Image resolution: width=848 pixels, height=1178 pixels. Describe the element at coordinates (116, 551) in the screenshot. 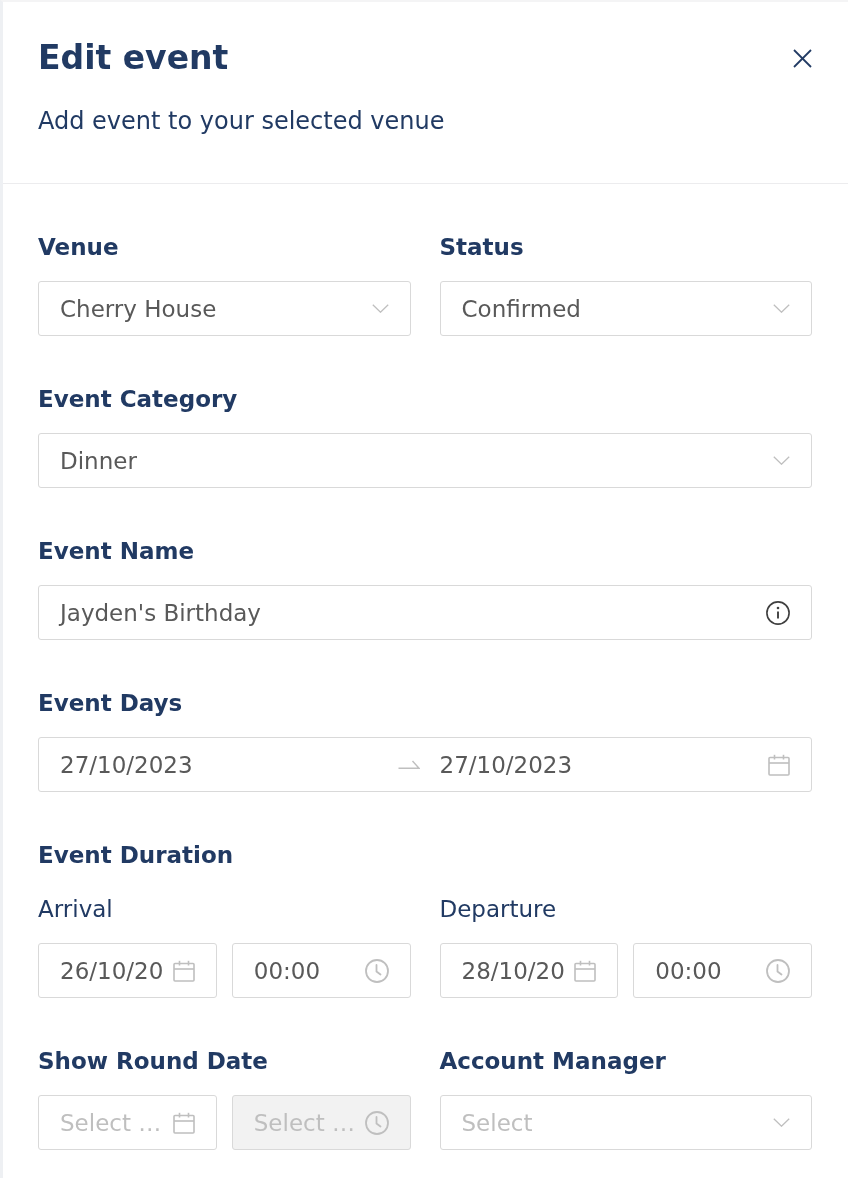

I see `field-label: Event Name` at that location.